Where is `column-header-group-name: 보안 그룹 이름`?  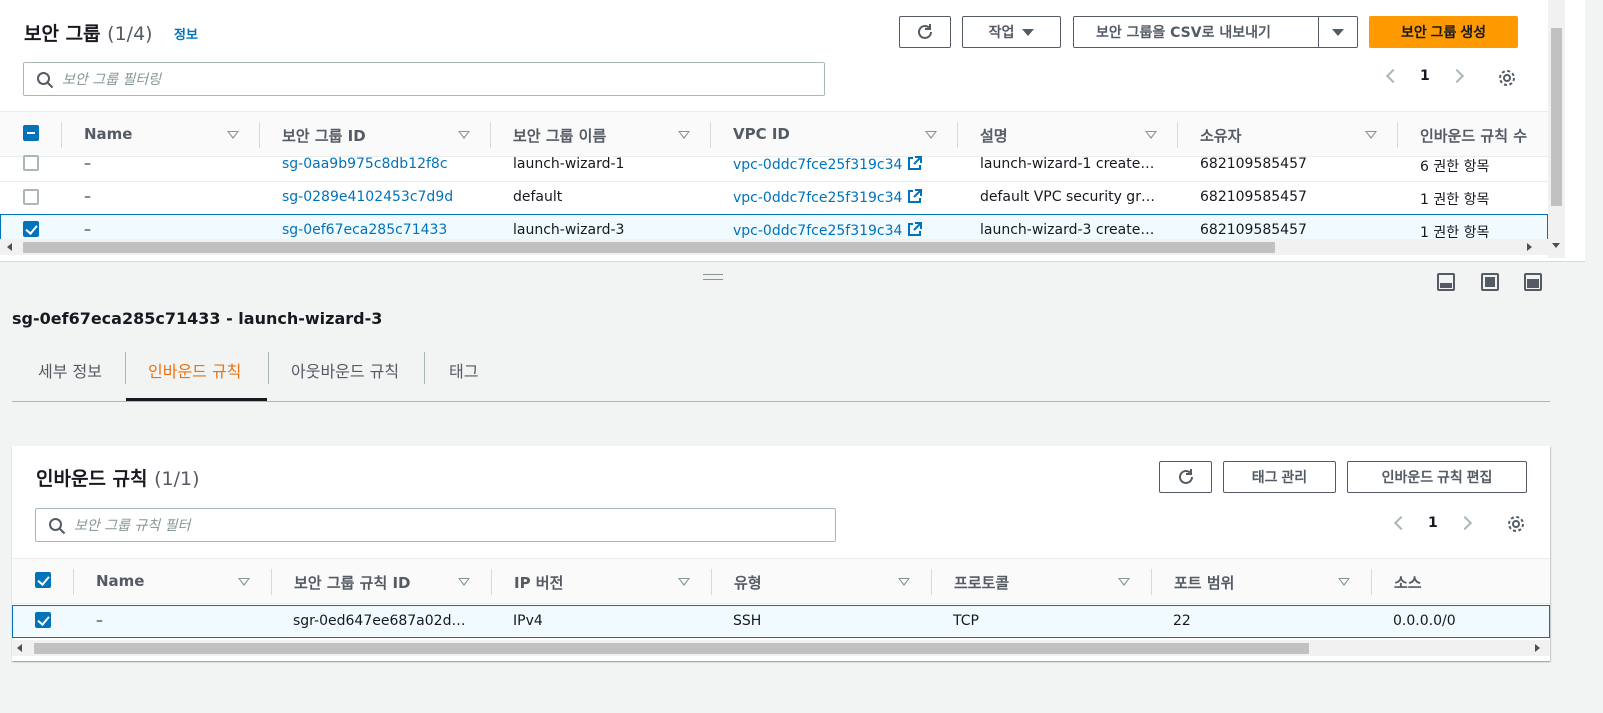
column-header-group-name: 보안 그룹 이름 is located at coordinates (559, 135).